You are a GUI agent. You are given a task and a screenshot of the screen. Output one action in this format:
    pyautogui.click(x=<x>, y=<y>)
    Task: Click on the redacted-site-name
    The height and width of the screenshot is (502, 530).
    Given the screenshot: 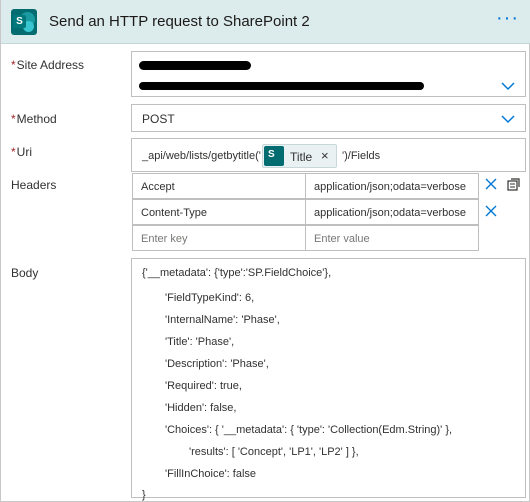 What is the action you would take?
    pyautogui.click(x=195, y=65)
    